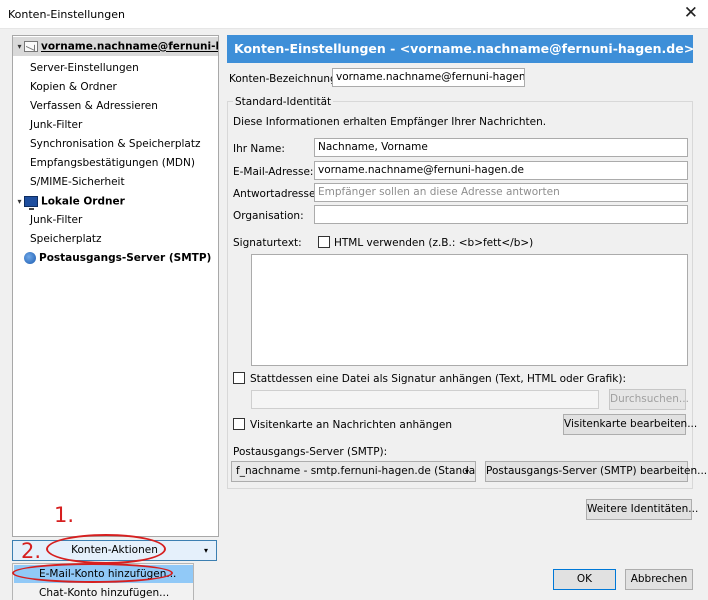 The image size is (708, 600). What do you see at coordinates (64, 515) in the screenshot?
I see `annotation-step-1: 1.` at bounding box center [64, 515].